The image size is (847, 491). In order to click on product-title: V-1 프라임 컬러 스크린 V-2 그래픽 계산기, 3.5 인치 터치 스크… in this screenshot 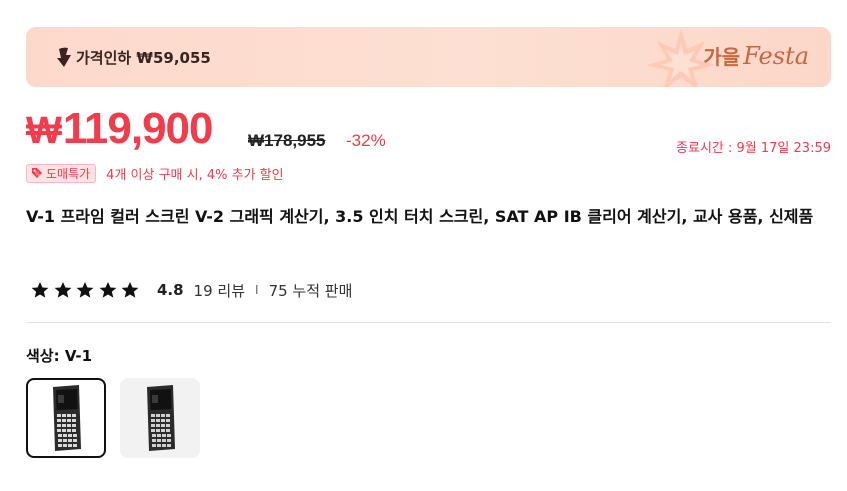, I will do `click(420, 216)`.